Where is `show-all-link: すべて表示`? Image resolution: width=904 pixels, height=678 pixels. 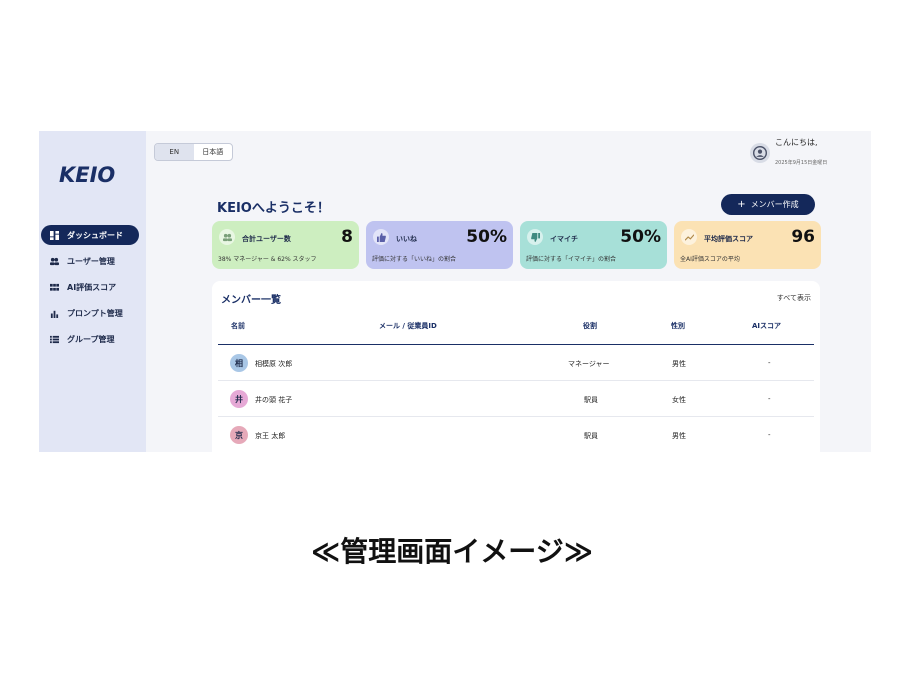 show-all-link: すべて表示 is located at coordinates (794, 298).